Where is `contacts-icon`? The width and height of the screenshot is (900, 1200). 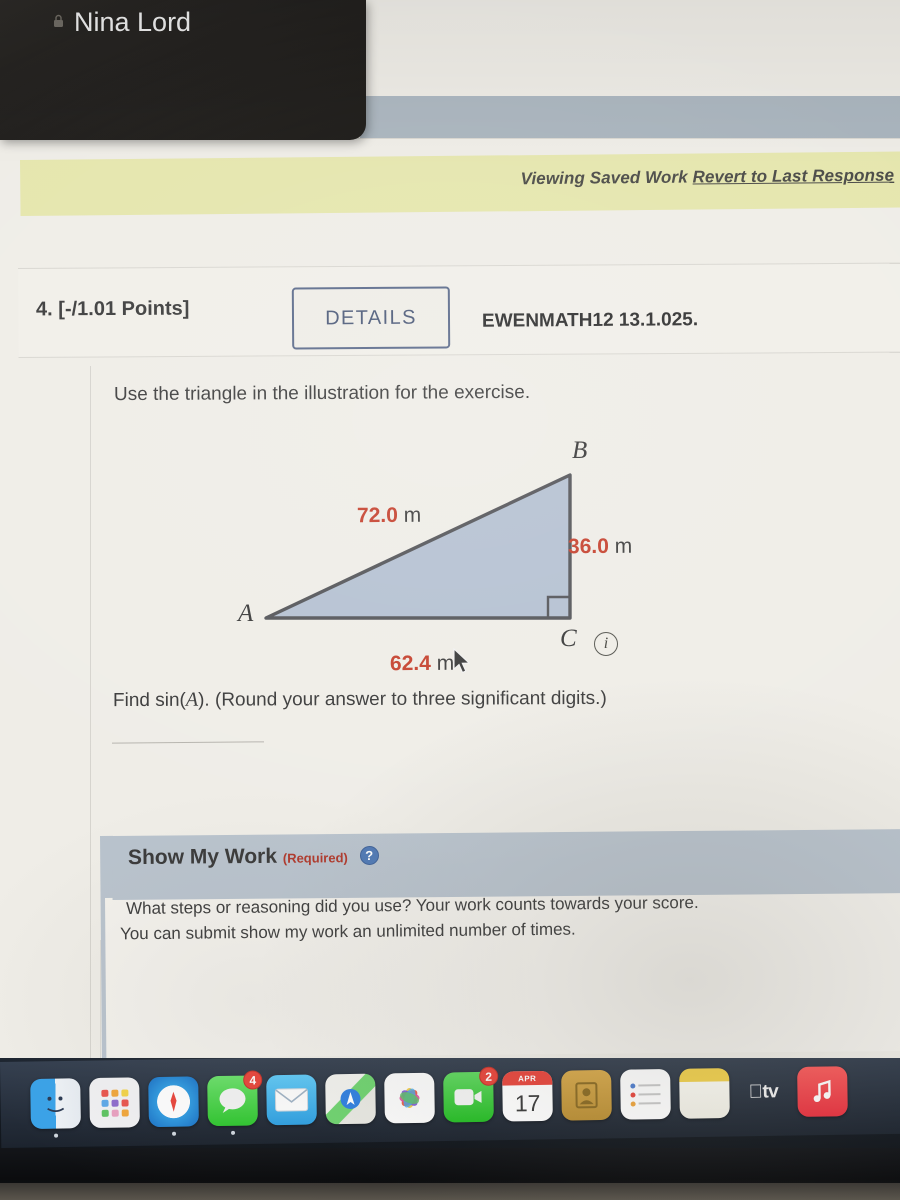
contacts-icon is located at coordinates (586, 1095).